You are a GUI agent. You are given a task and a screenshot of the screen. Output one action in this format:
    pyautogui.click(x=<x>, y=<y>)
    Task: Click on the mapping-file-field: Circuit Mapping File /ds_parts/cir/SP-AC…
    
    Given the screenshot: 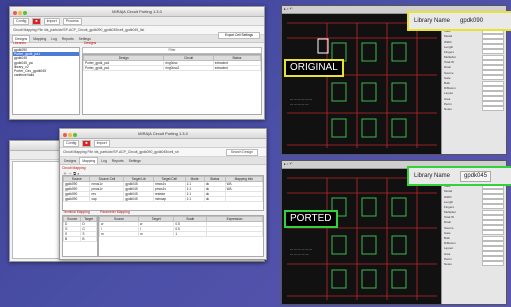 What is the action you would take?
    pyautogui.click(x=163, y=152)
    